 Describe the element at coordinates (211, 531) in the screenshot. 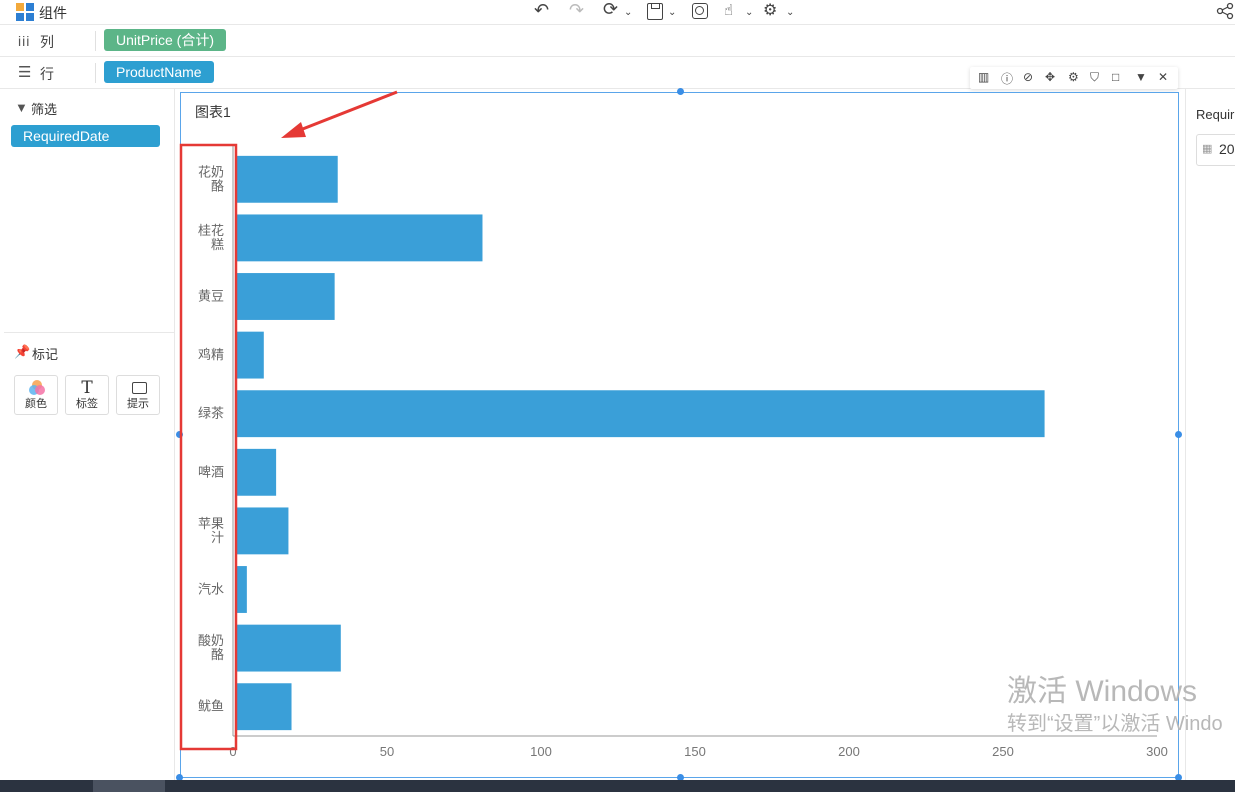

I see `category-label: 苹果汁` at that location.